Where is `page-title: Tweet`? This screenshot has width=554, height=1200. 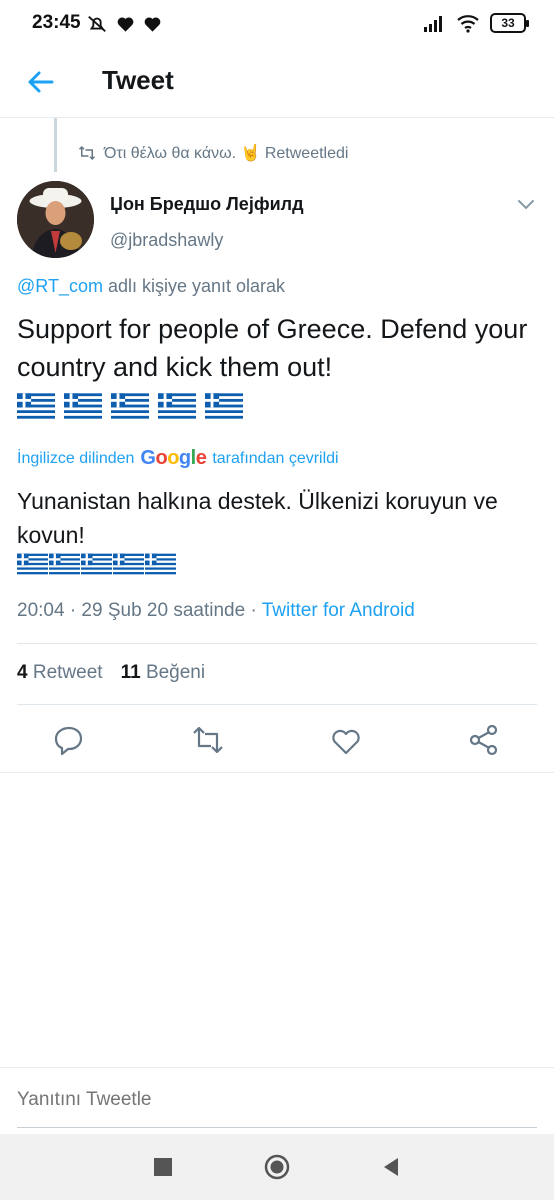
page-title: Tweet is located at coordinates (138, 80).